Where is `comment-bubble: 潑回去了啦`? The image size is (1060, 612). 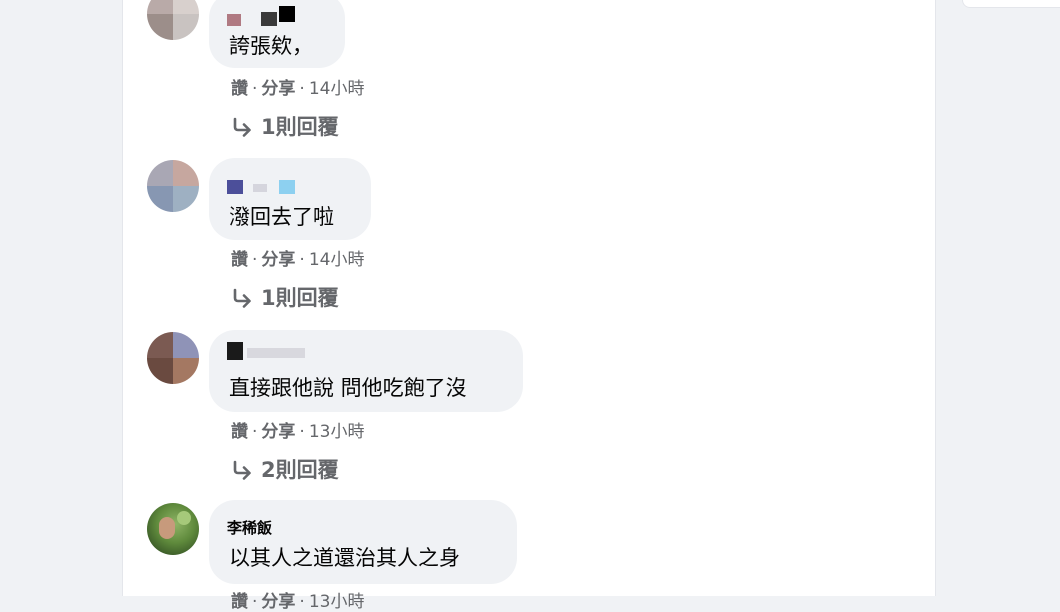 comment-bubble: 潑回去了啦 is located at coordinates (290, 199).